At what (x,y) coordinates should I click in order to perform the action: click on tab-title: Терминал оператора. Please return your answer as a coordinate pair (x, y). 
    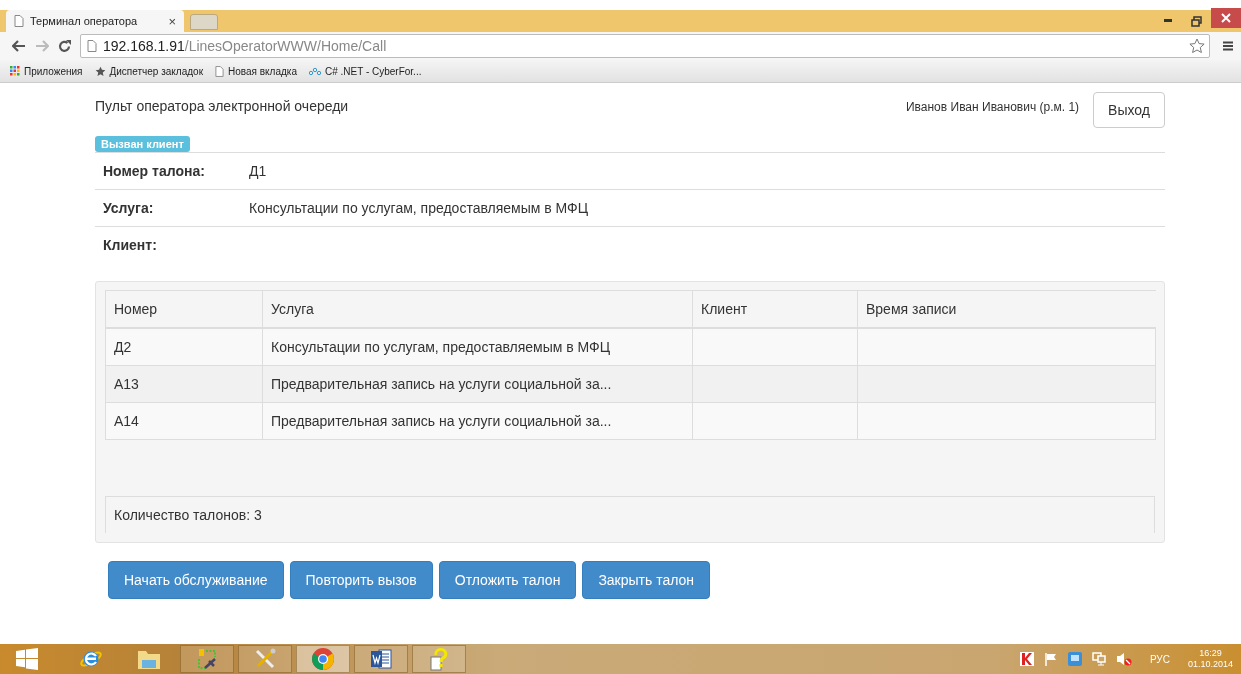
    Looking at the image, I should click on (84, 21).